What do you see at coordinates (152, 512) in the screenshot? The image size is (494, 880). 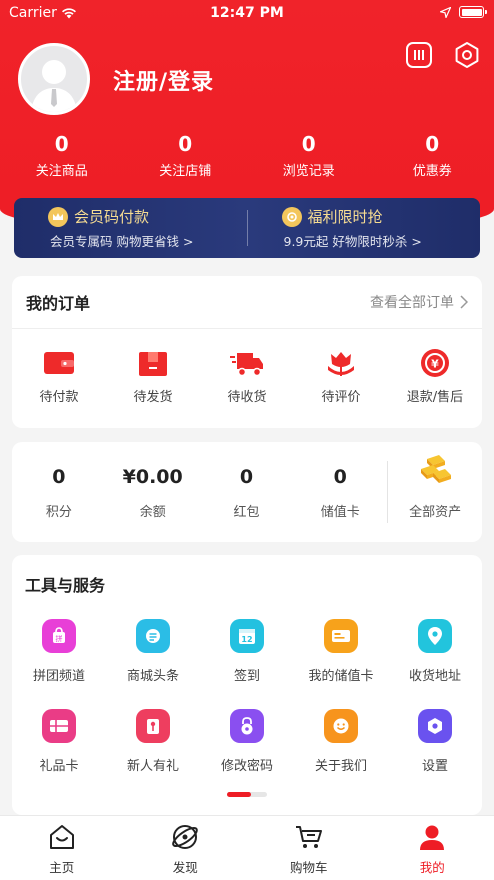 I see `asset-label: 余额` at bounding box center [152, 512].